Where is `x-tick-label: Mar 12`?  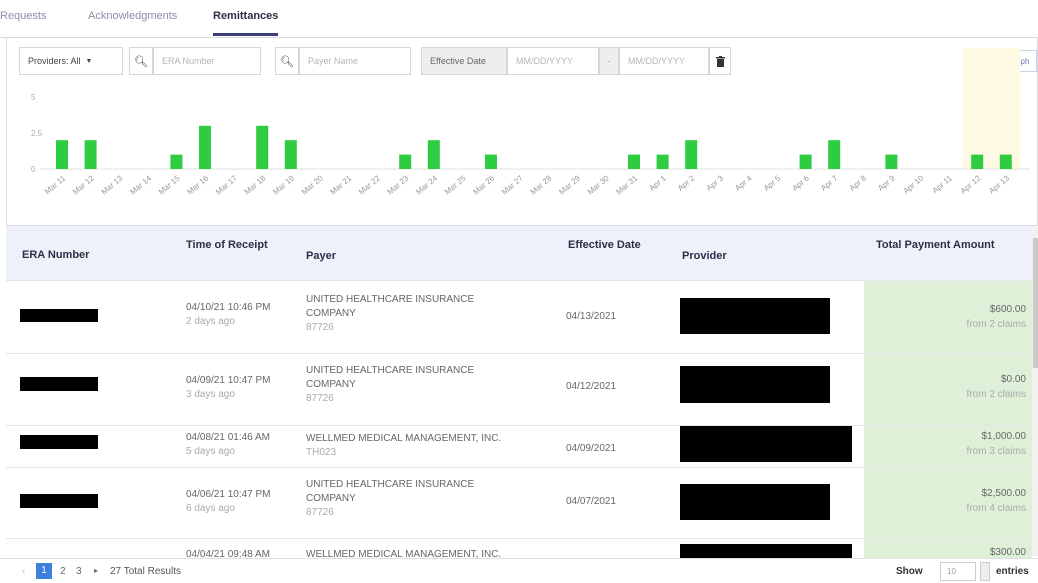
x-tick-label: Mar 12 is located at coordinates (83, 184).